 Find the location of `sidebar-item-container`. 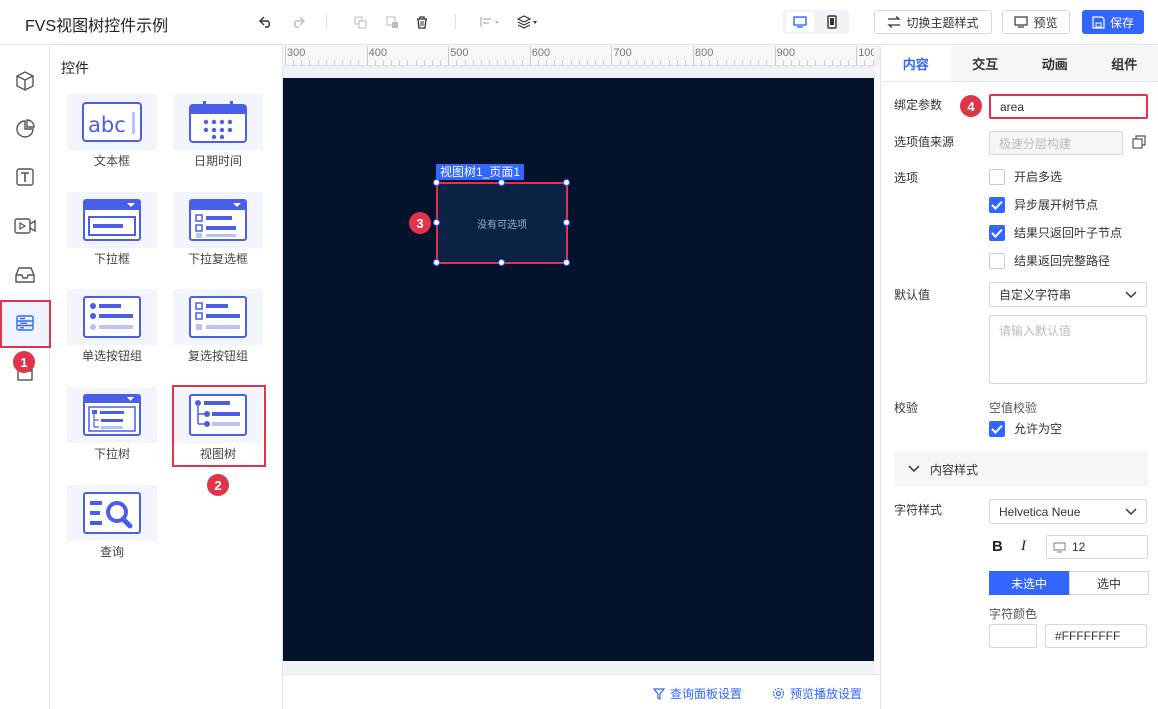

sidebar-item-container is located at coordinates (25, 275).